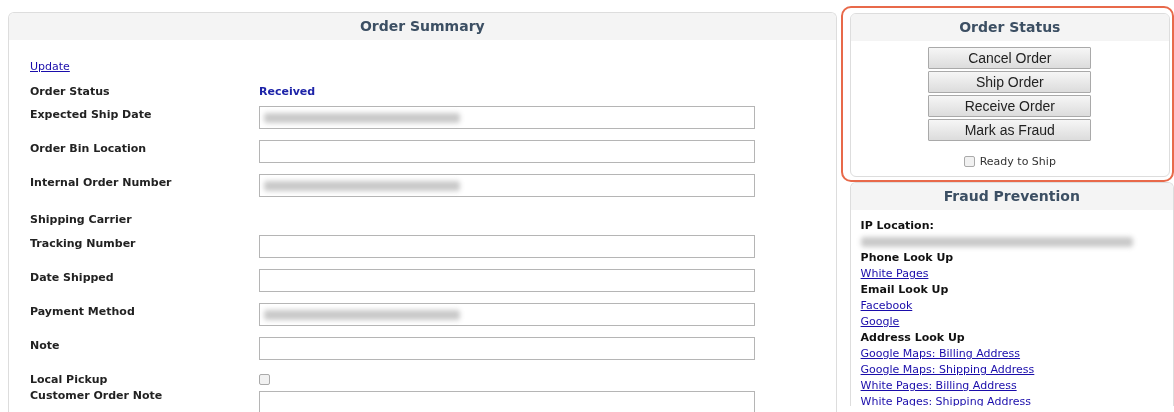 The height and width of the screenshot is (412, 1174). Describe the element at coordinates (1017, 161) in the screenshot. I see `checkbox-label: Ready to Ship` at that location.